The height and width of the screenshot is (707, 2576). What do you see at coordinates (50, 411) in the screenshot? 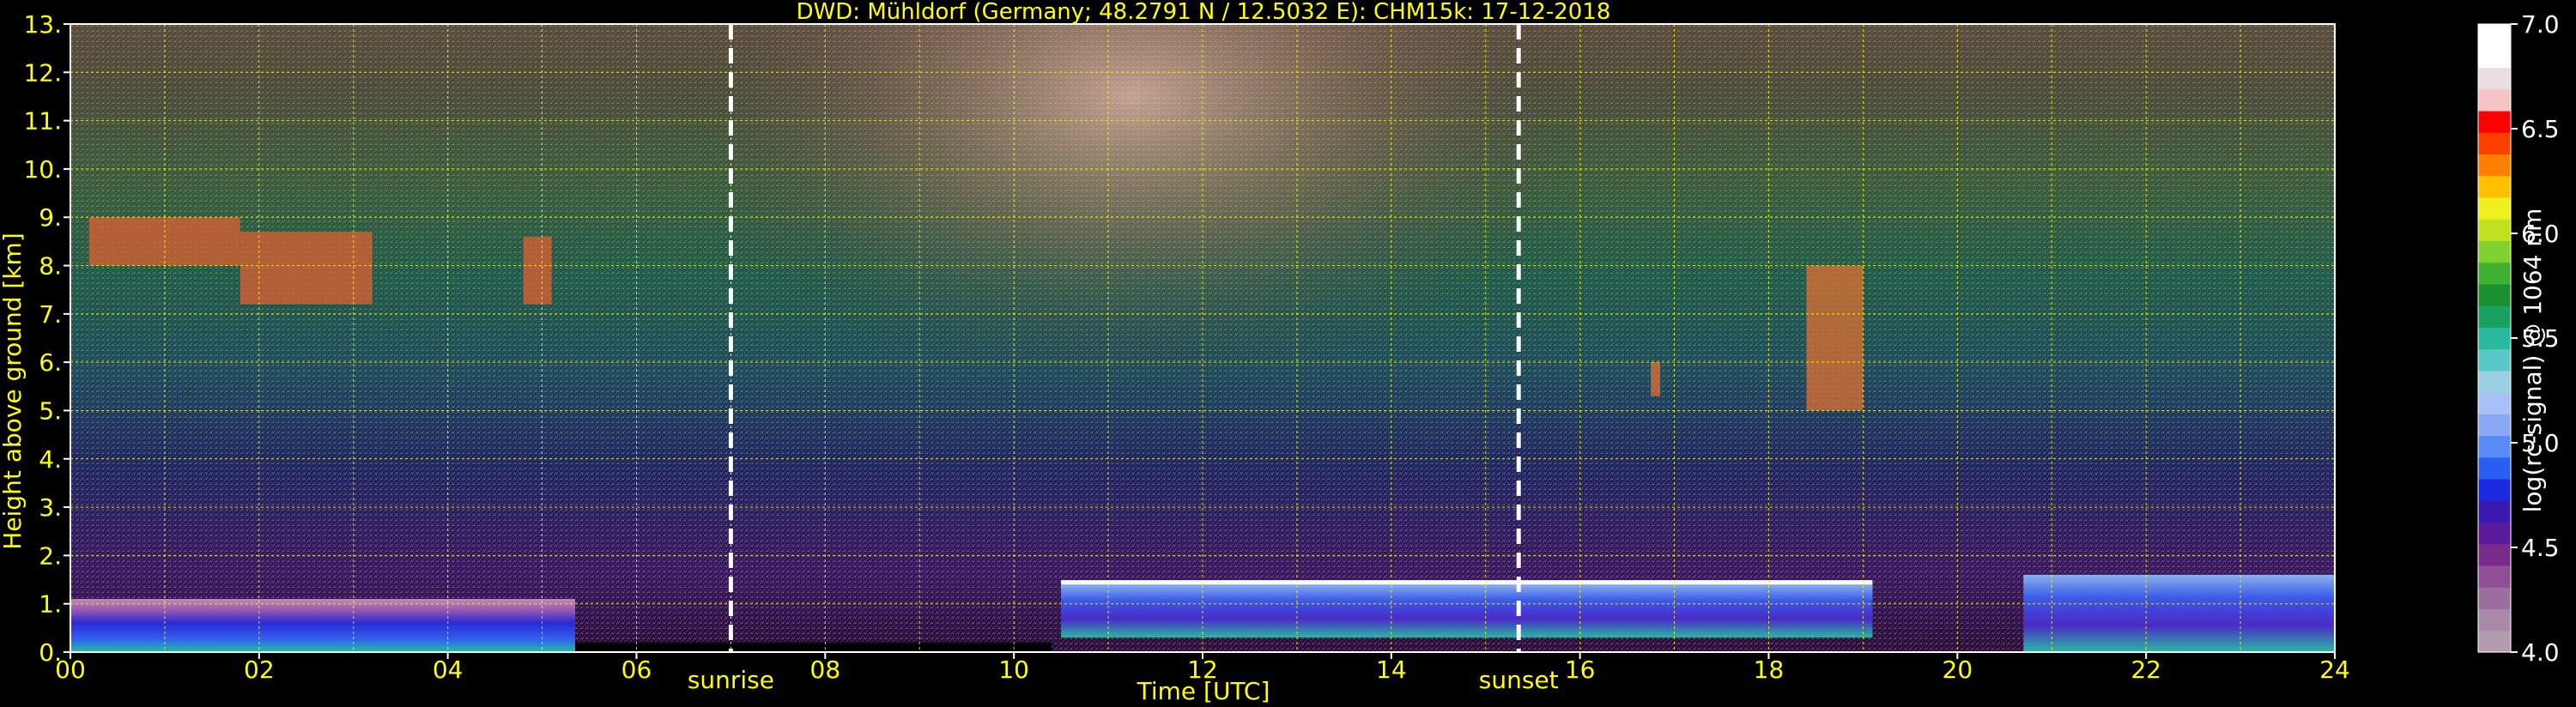
I see `y-tick-label: 5.` at bounding box center [50, 411].